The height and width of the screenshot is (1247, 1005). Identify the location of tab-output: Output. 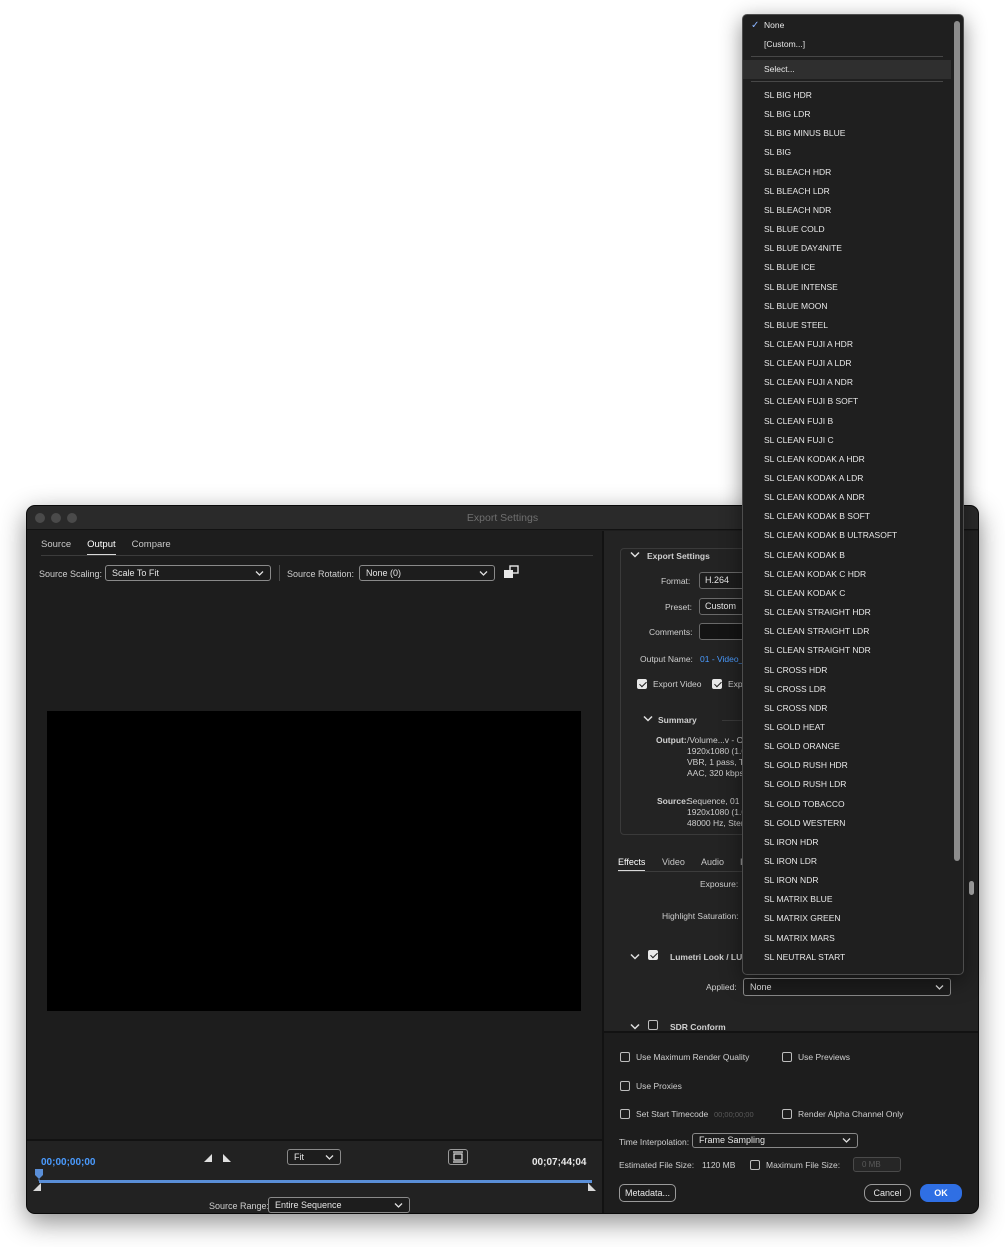
(101, 547).